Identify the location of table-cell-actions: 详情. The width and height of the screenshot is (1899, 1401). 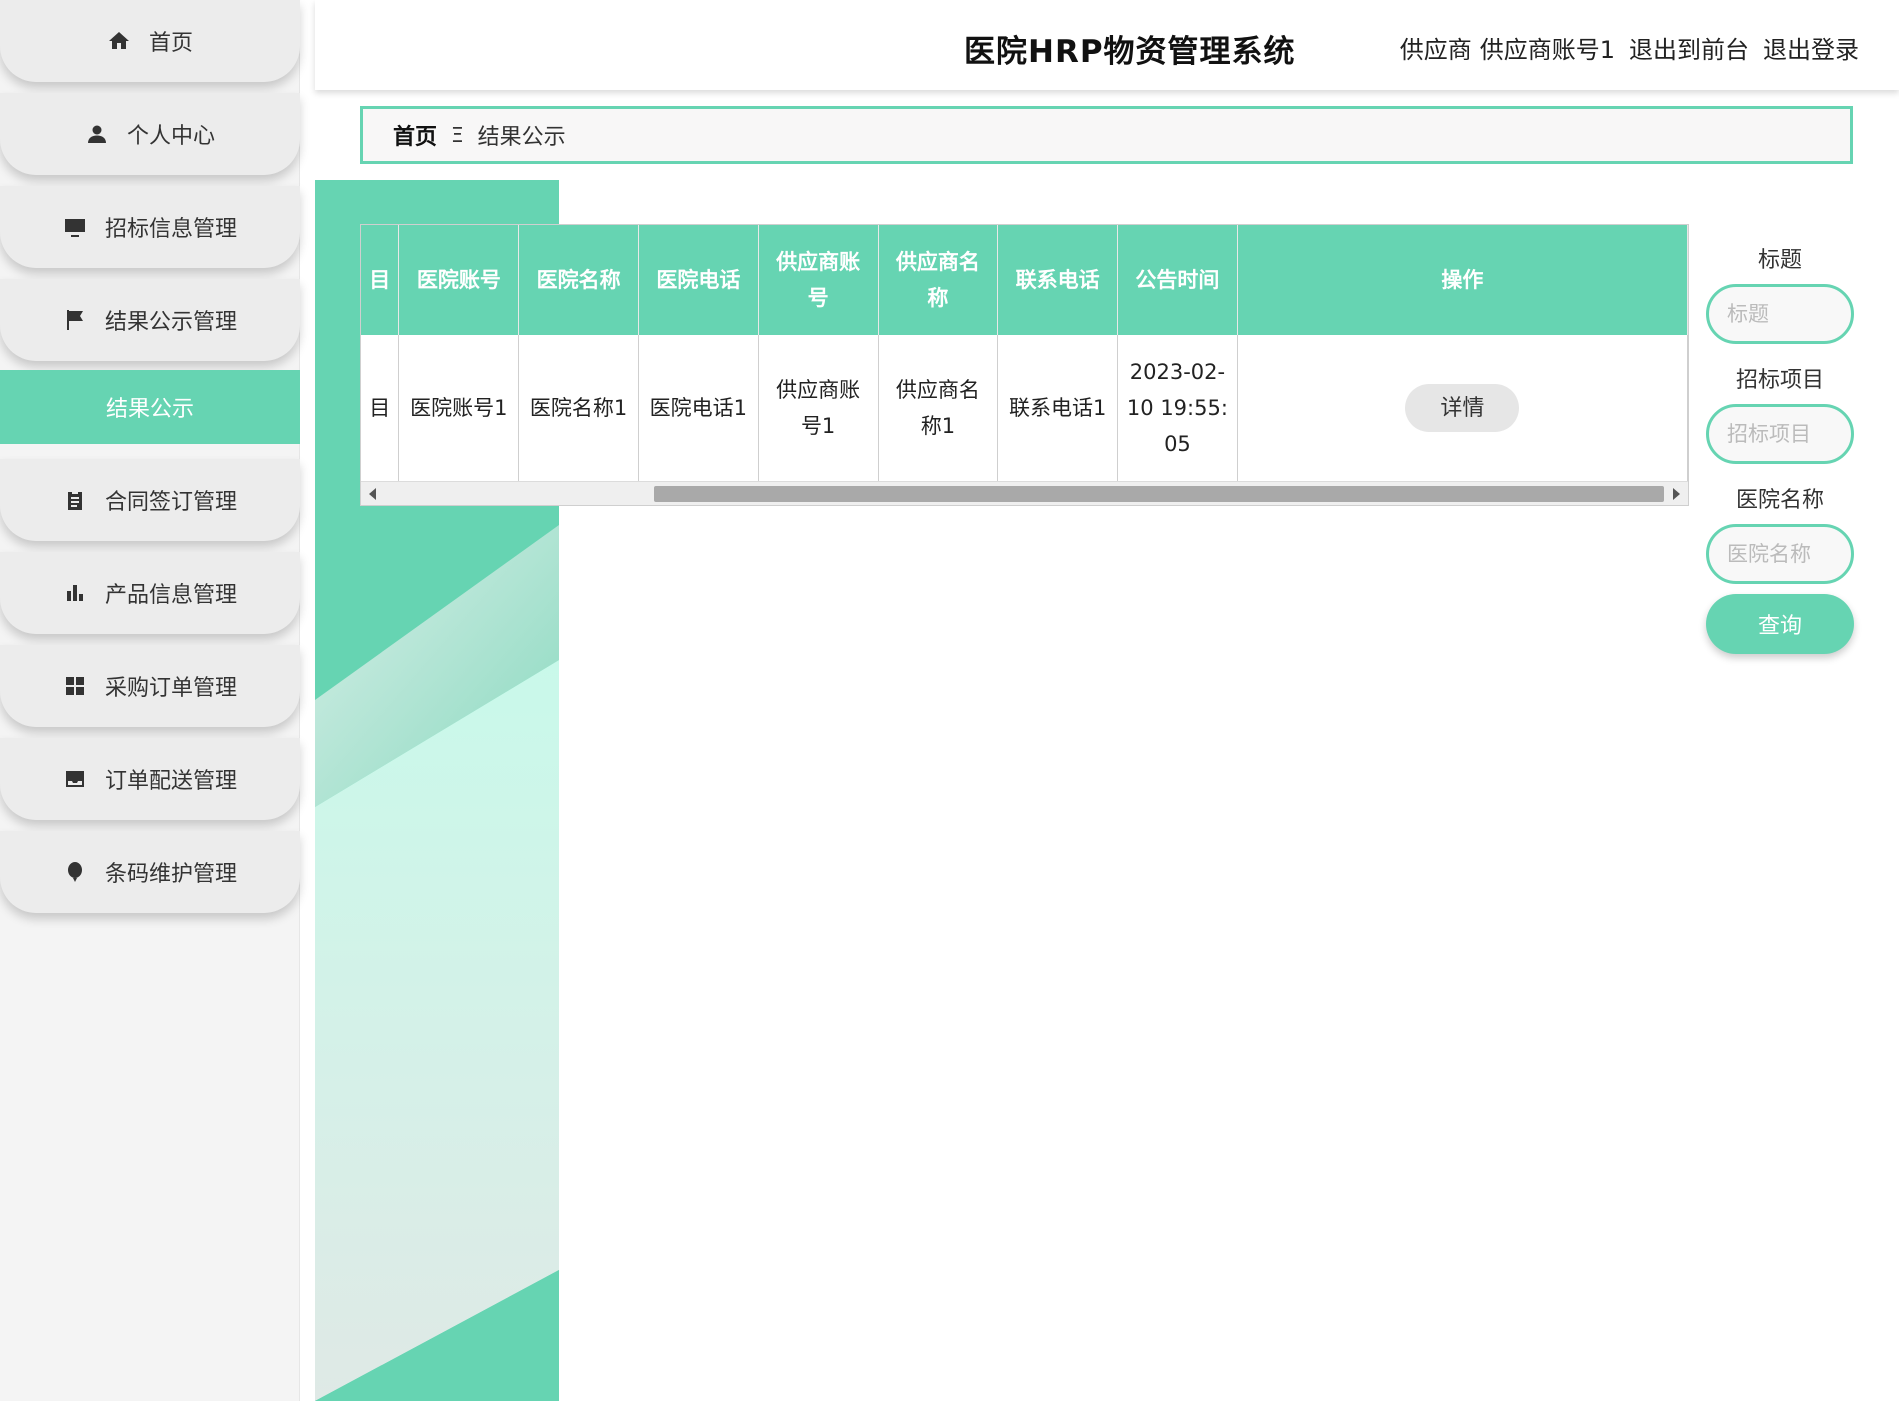
(1462, 408).